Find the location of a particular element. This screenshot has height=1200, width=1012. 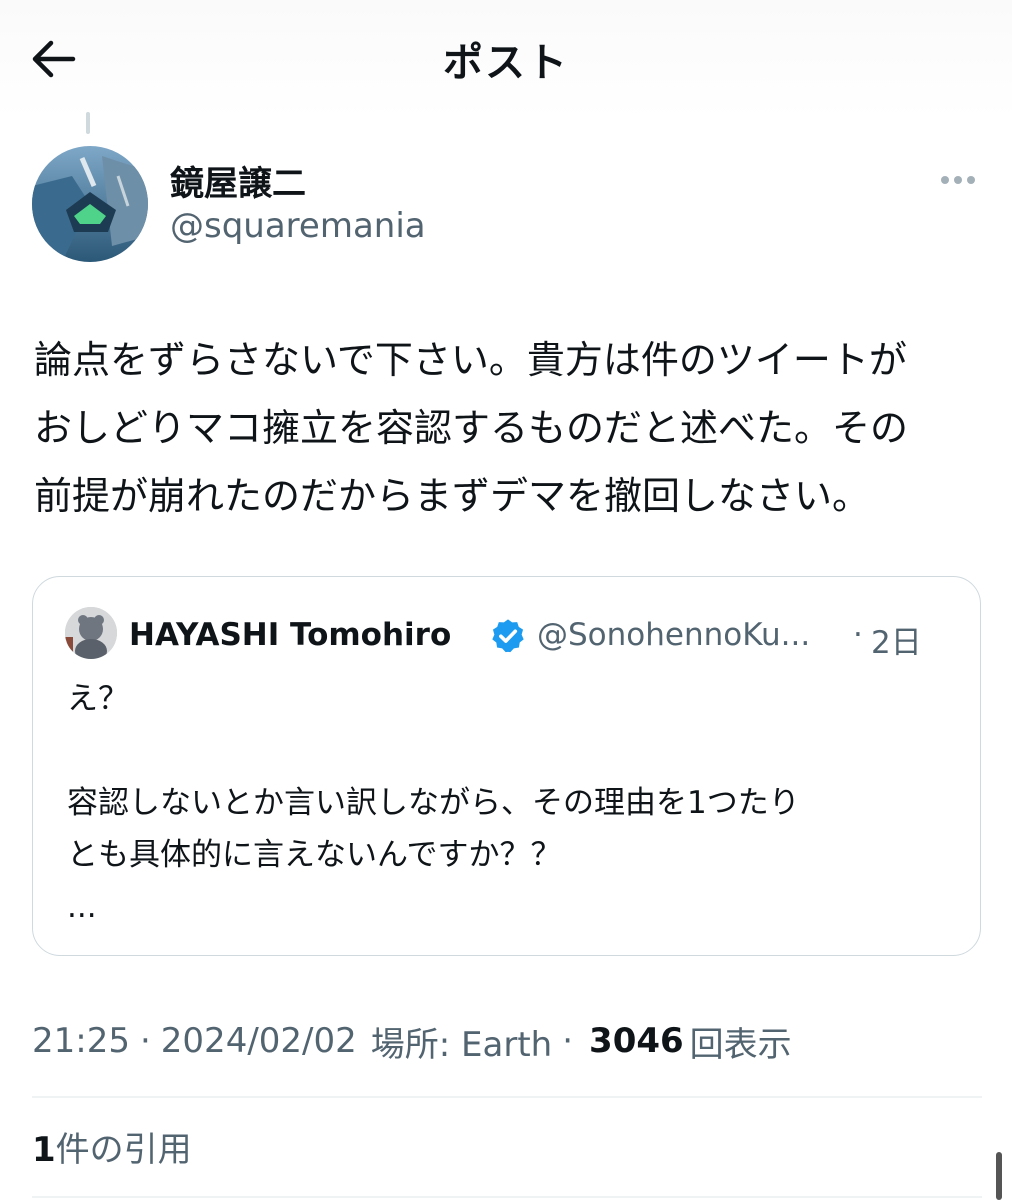

quote-count-link: 1件の引用 is located at coordinates (112, 1146).